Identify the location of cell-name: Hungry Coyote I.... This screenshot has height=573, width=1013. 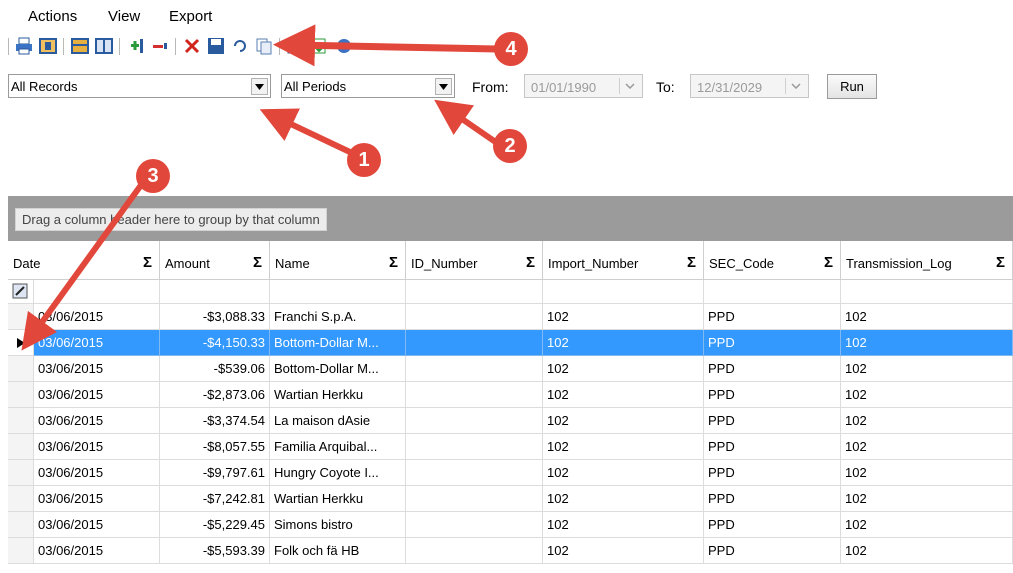
(338, 473).